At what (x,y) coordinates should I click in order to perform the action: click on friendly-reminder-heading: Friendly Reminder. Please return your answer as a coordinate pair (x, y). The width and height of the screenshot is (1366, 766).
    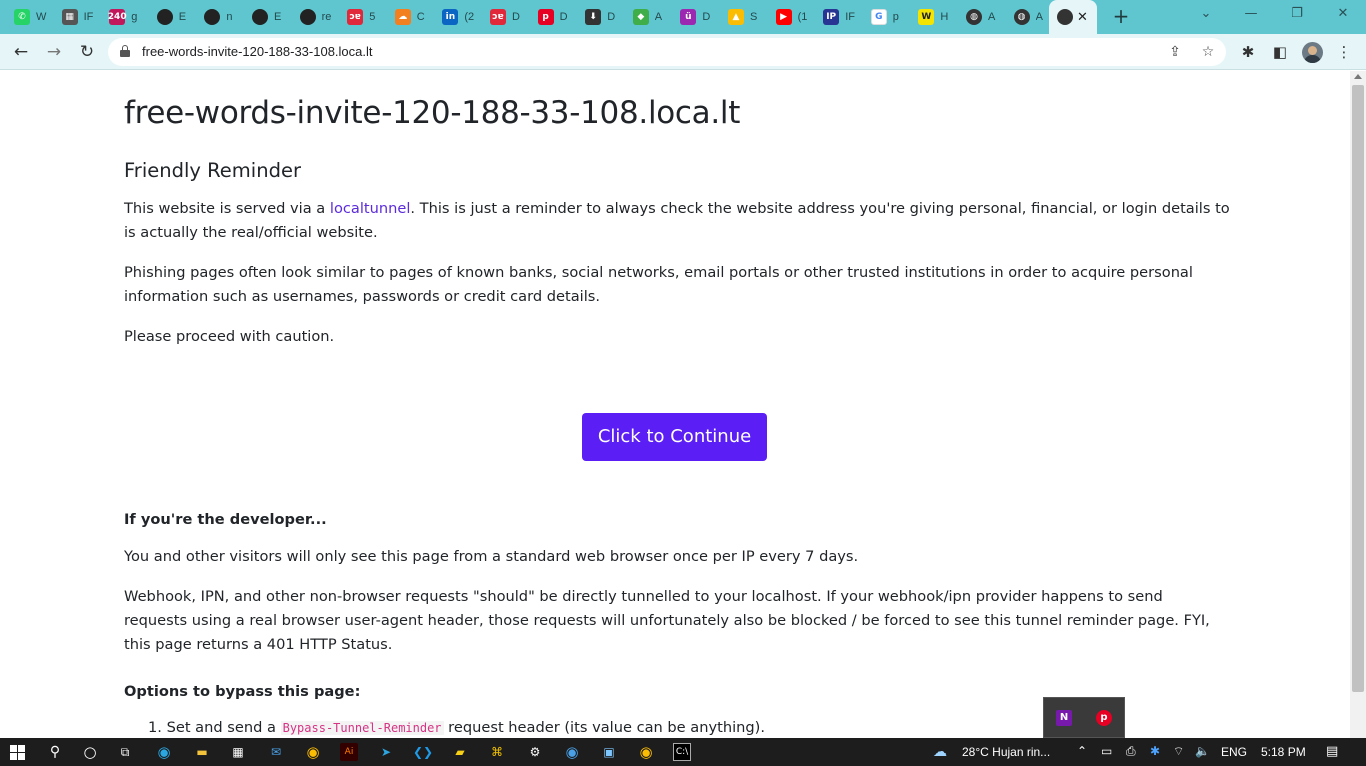
    Looking at the image, I should click on (212, 170).